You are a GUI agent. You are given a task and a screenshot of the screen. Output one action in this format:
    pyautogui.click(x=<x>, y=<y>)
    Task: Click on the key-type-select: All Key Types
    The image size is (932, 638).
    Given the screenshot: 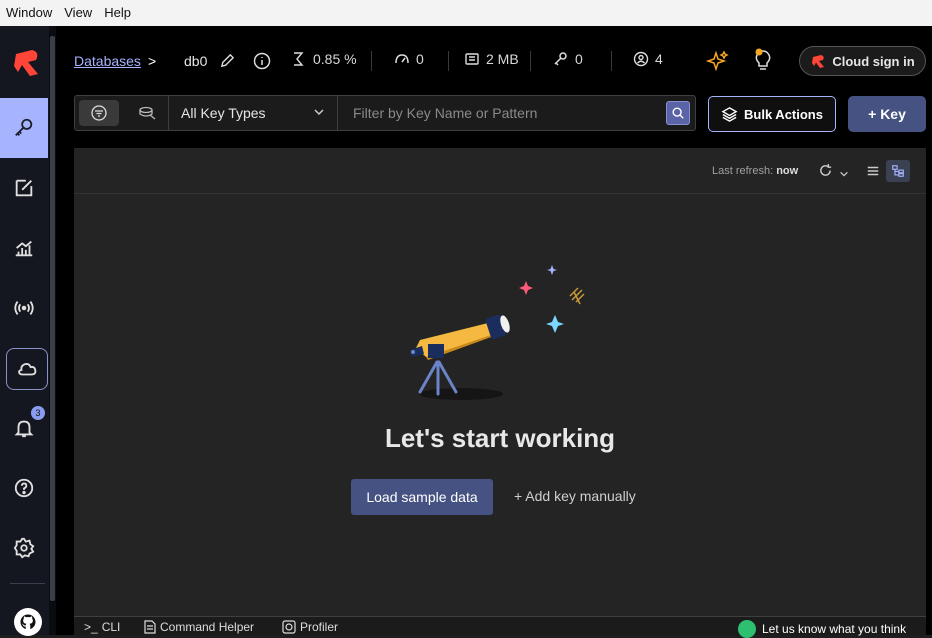 What is the action you would take?
    pyautogui.click(x=253, y=113)
    